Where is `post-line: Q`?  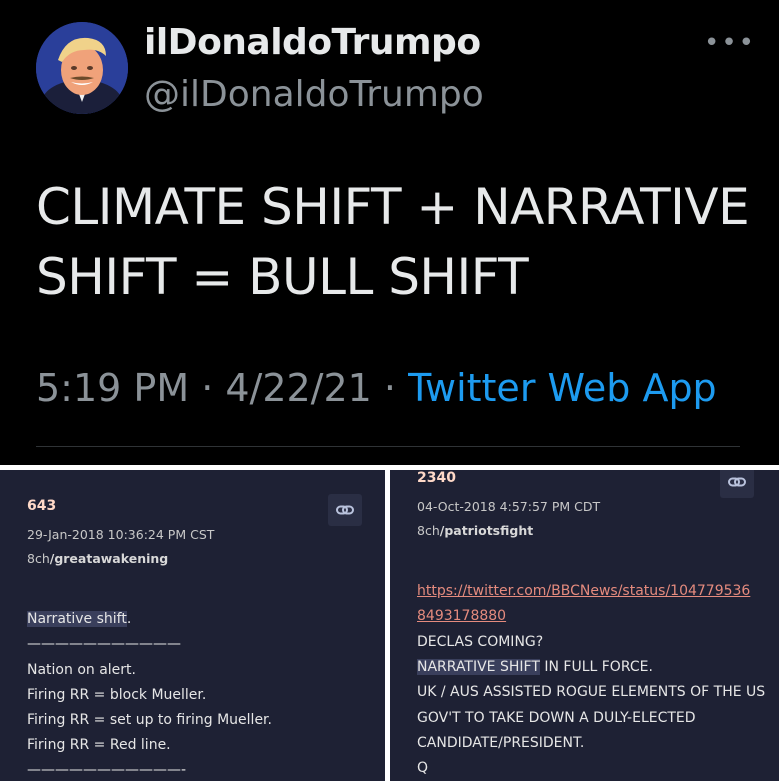
post-line: Q is located at coordinates (423, 768).